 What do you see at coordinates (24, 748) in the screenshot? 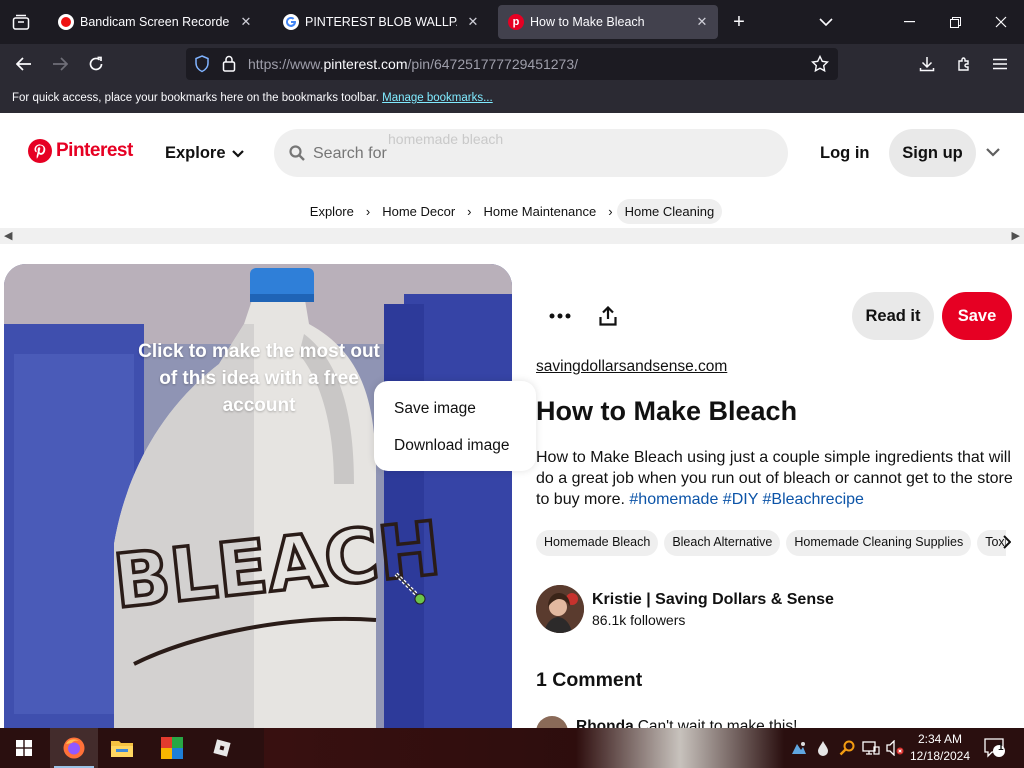
I see `windows-start-icon` at bounding box center [24, 748].